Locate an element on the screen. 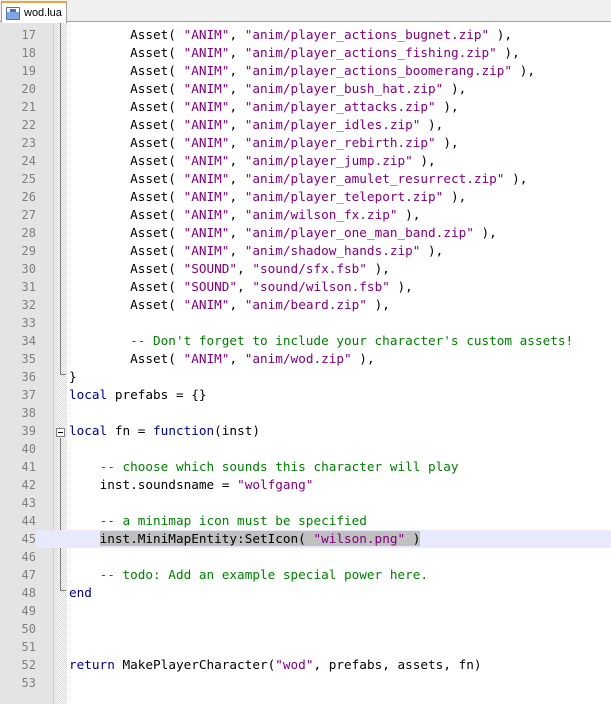  line-code: Asset( "ANIM", "anim/player_jump.zip" ), is located at coordinates (252, 161).